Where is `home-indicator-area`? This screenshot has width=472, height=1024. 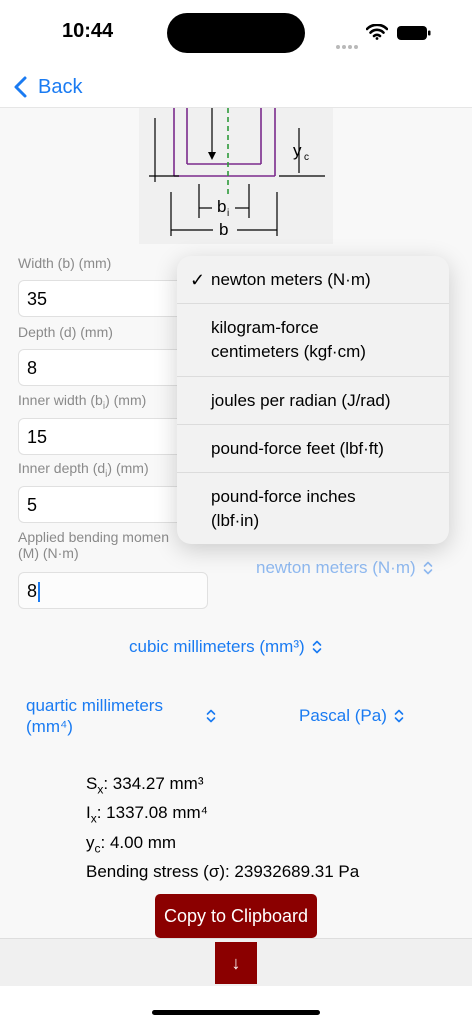
home-indicator-area is located at coordinates (236, 1005).